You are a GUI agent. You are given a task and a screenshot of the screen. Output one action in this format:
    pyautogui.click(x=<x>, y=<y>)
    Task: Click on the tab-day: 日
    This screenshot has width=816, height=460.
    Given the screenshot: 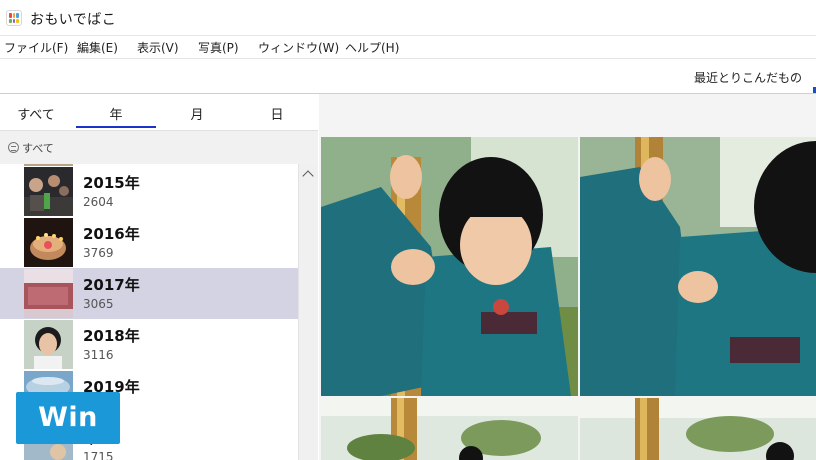 What is the action you would take?
    pyautogui.click(x=277, y=113)
    